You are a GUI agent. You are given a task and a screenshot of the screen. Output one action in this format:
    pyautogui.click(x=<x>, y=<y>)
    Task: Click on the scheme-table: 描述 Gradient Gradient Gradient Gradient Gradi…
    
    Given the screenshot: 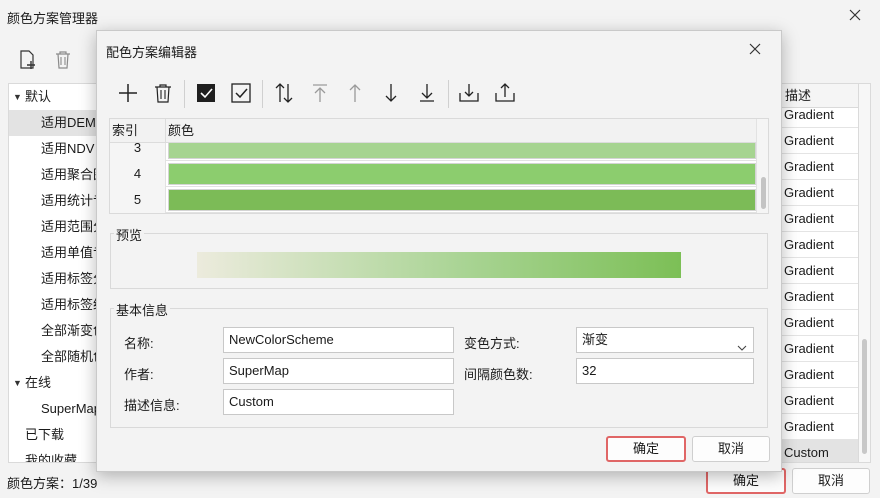 What is the action you would take?
    pyautogui.click(x=819, y=273)
    